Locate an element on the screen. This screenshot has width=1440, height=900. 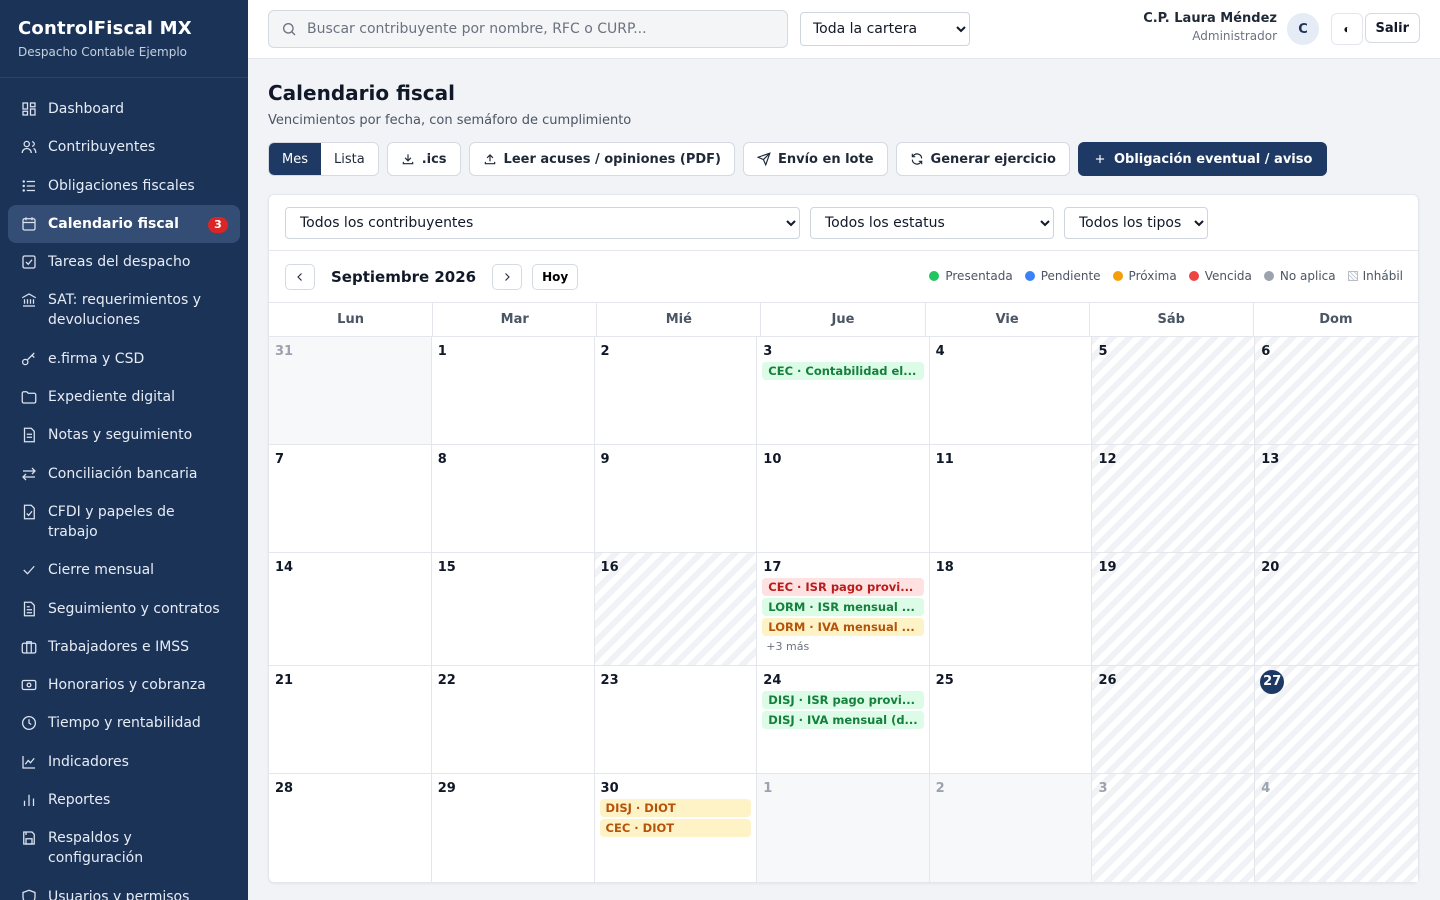
sidebar-item-conciliacion-bancaria: Conciliación bancaria is located at coordinates (124, 474).